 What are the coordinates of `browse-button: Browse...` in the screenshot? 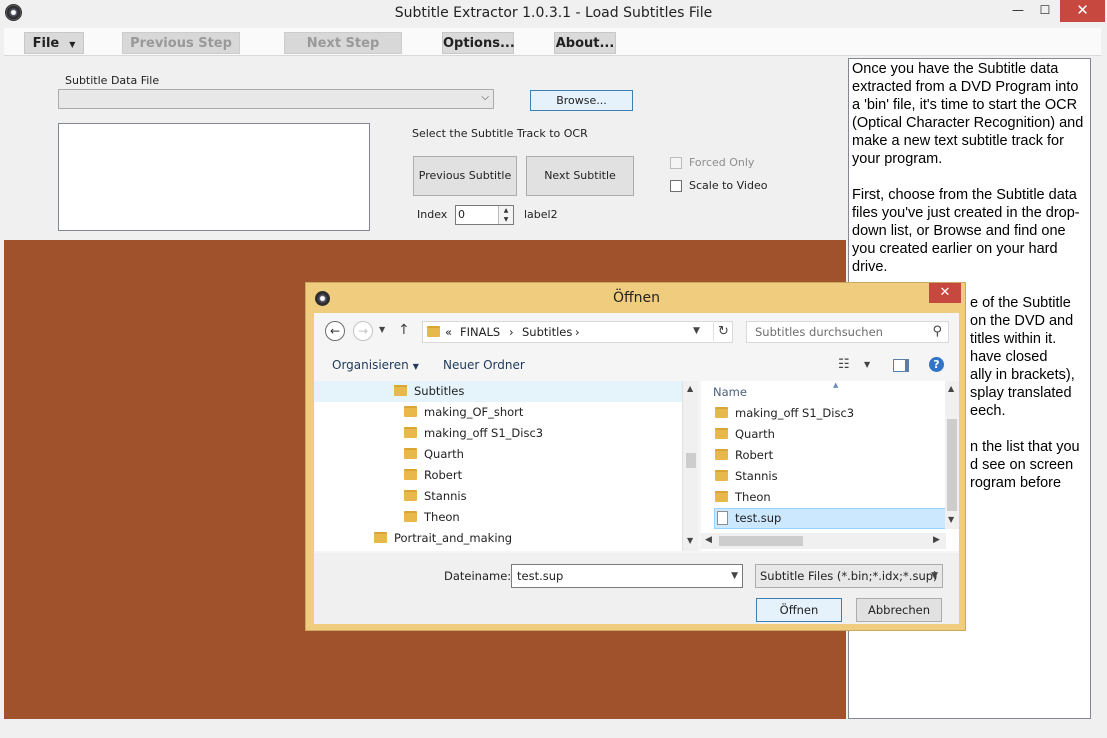 It's located at (581, 100).